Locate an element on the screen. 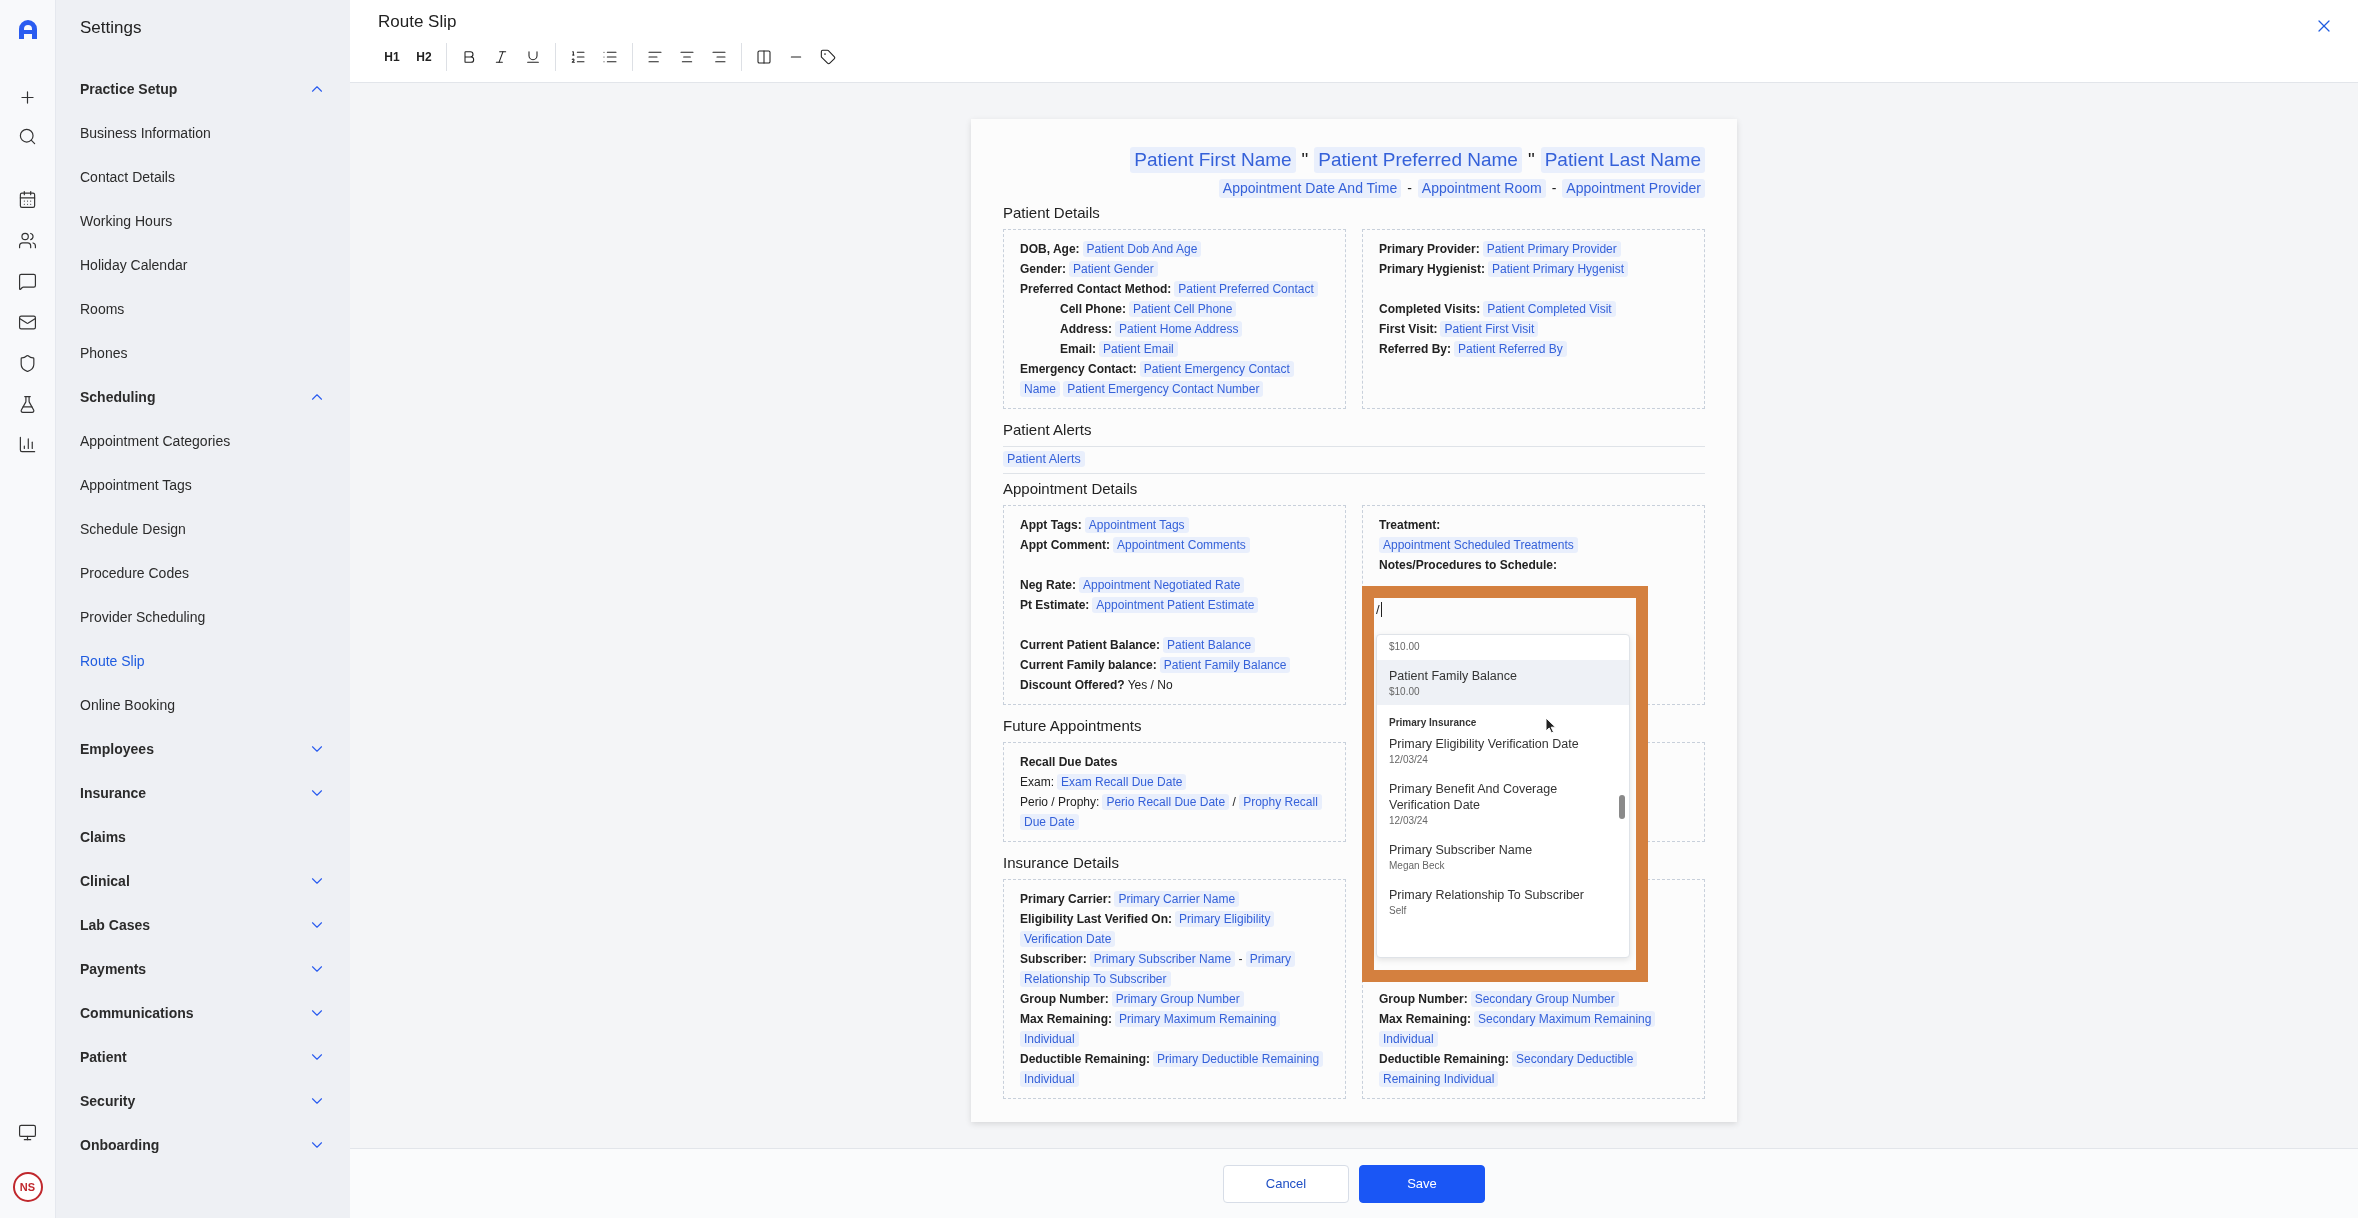  field-label: Primary Carrier: is located at coordinates (1066, 898).